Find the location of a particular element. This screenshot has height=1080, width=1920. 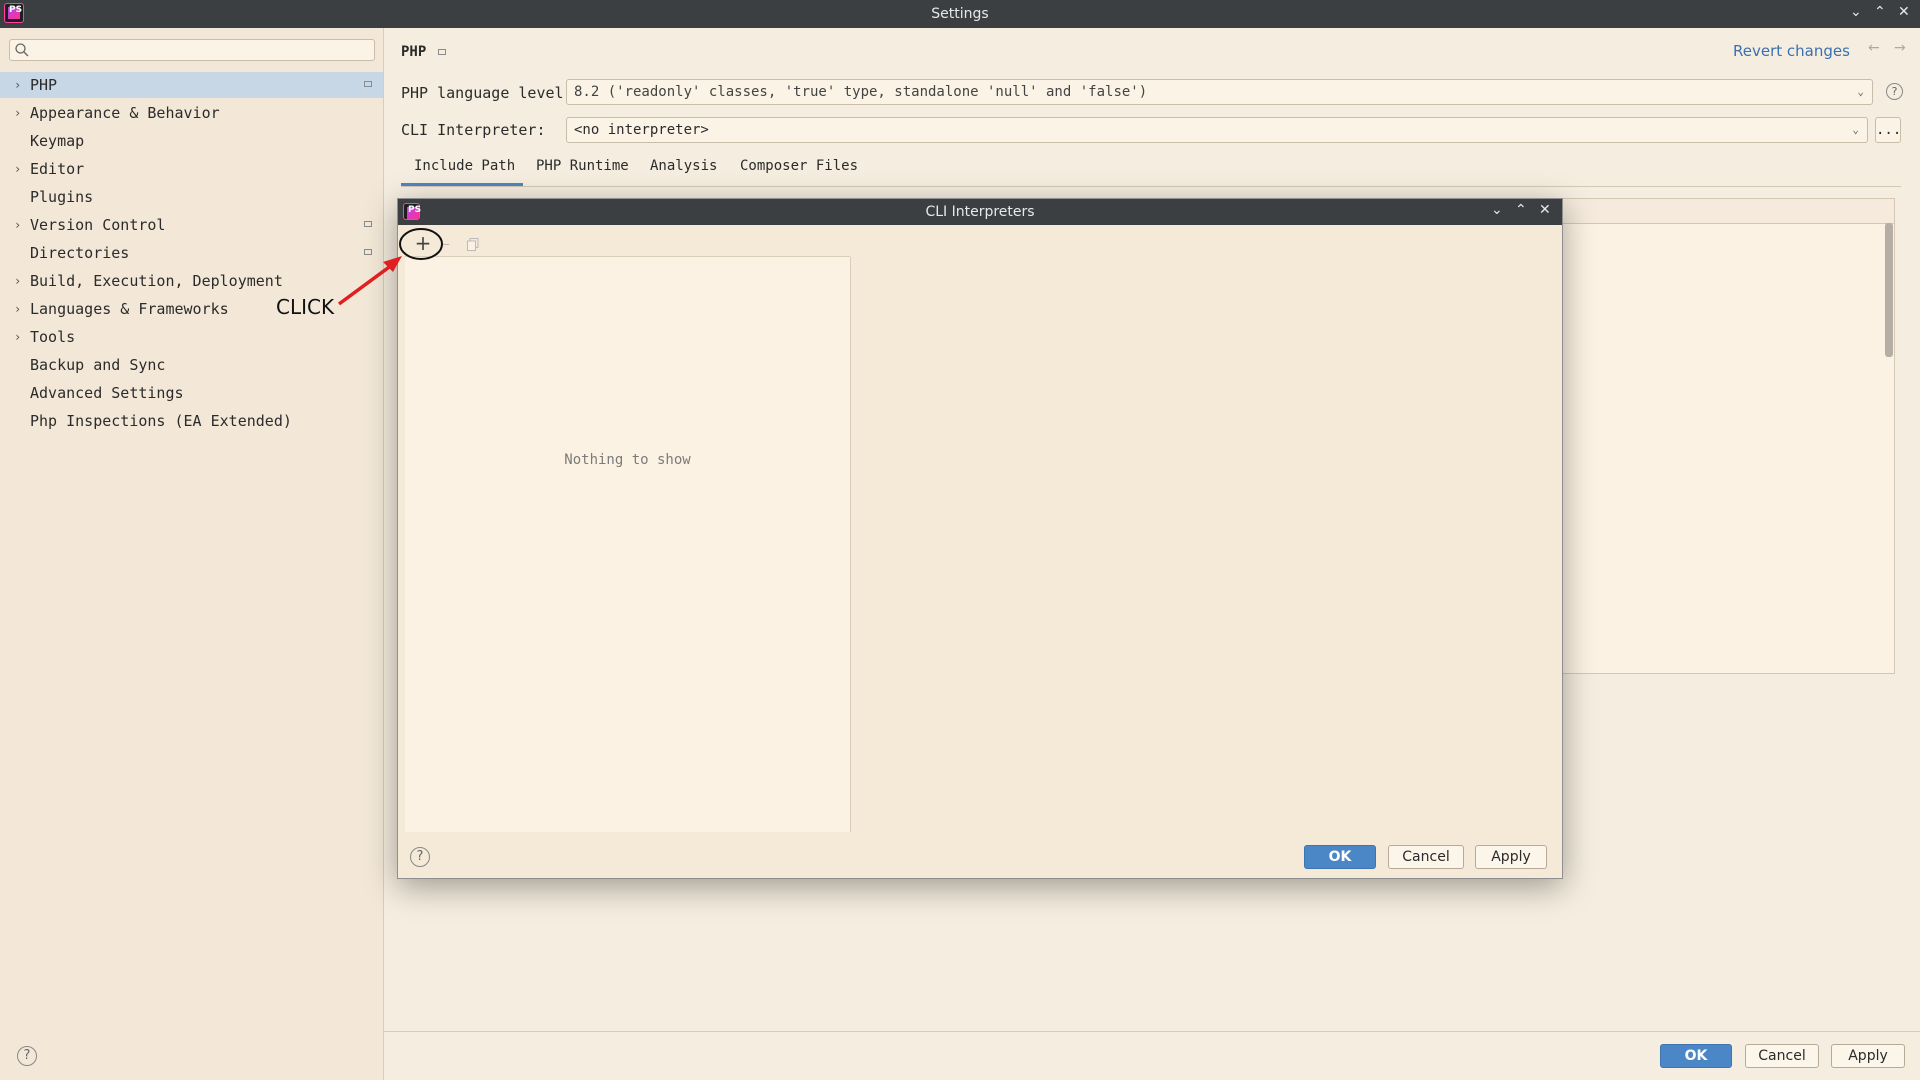

annotation-overlay is located at coordinates (390, 267).